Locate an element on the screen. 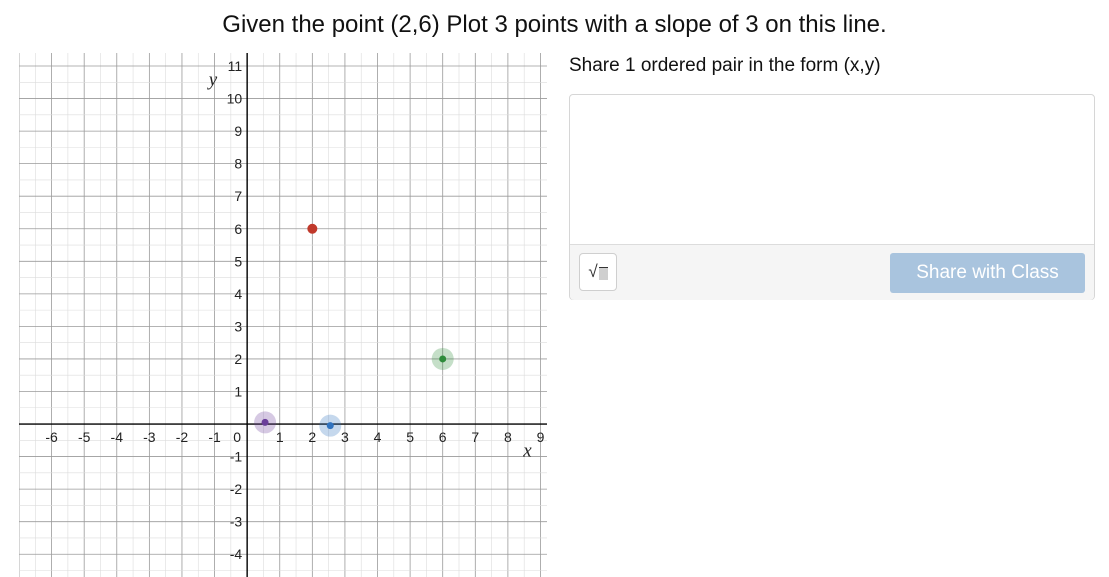 The width and height of the screenshot is (1109, 577). y-tick-label: 3 is located at coordinates (238, 326).